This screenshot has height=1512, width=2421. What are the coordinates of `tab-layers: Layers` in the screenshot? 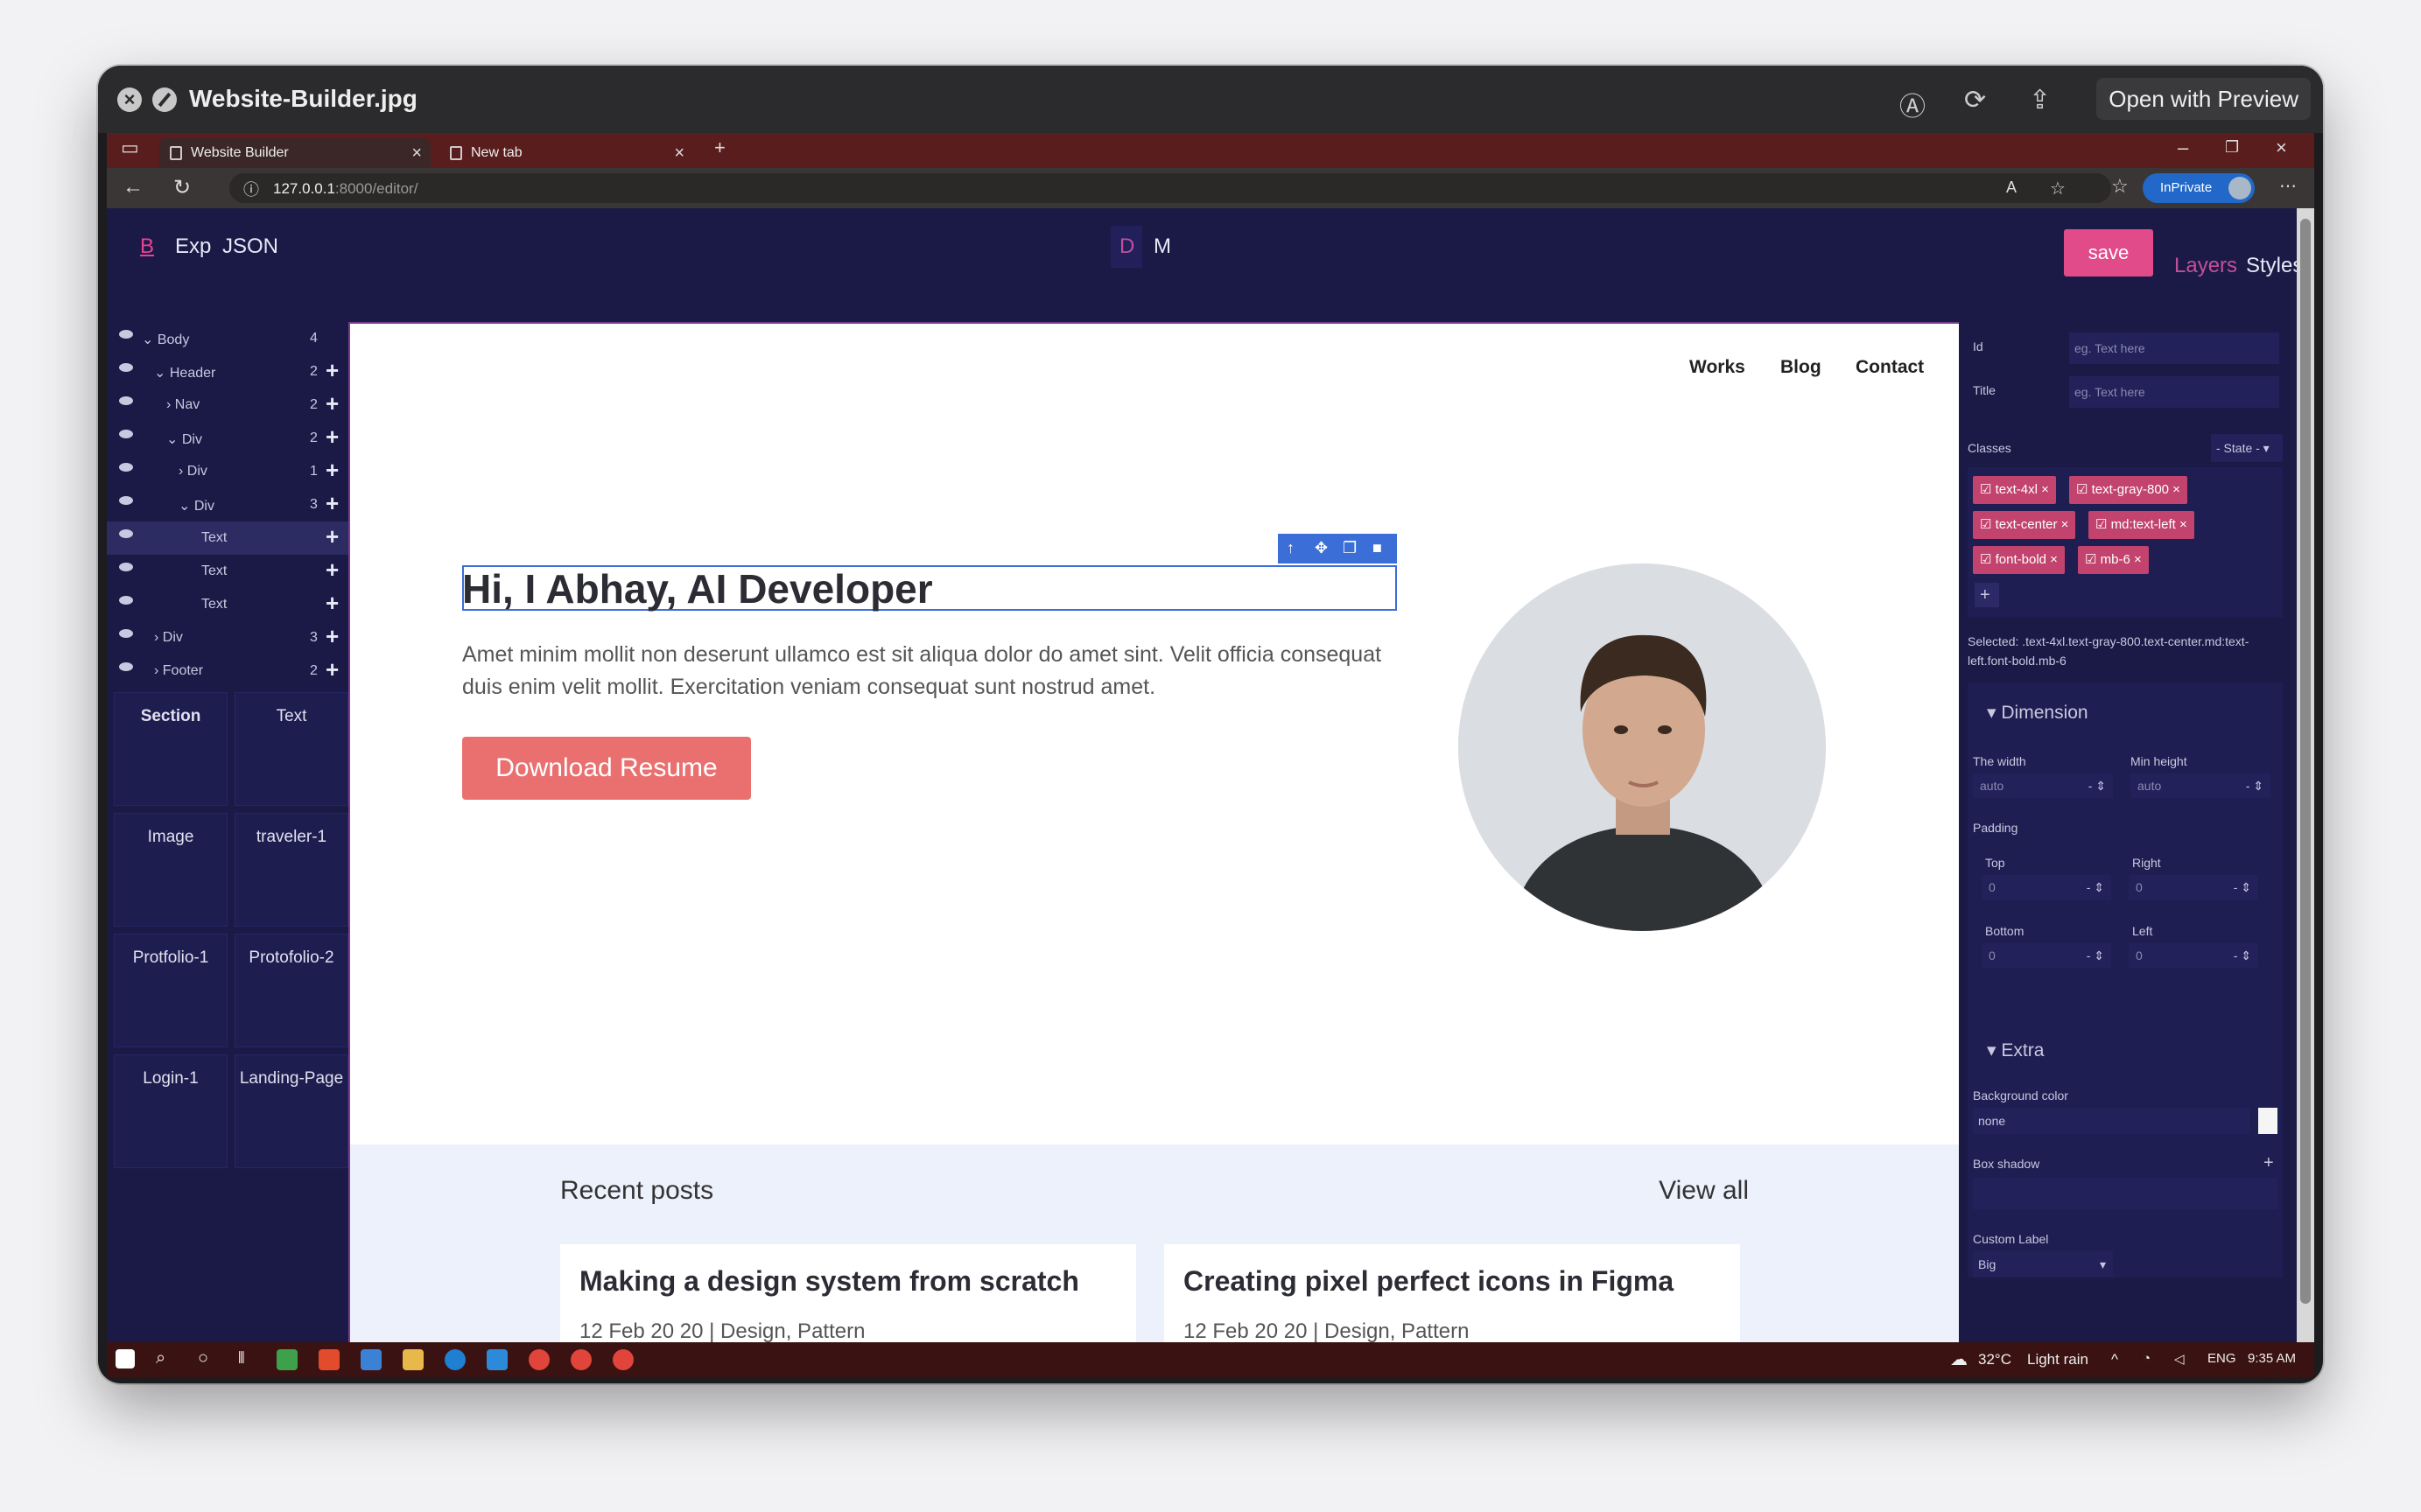 It's located at (2205, 266).